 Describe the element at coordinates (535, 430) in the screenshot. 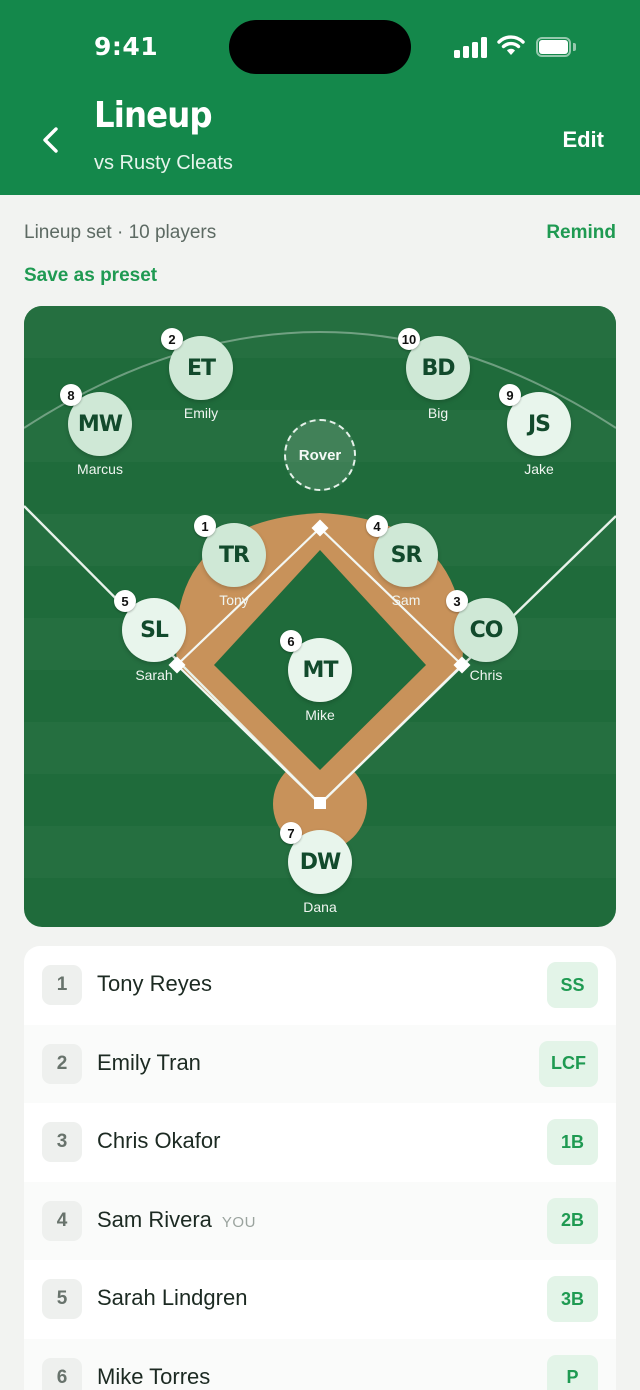

I see `field-player: JS 9 Jake` at that location.